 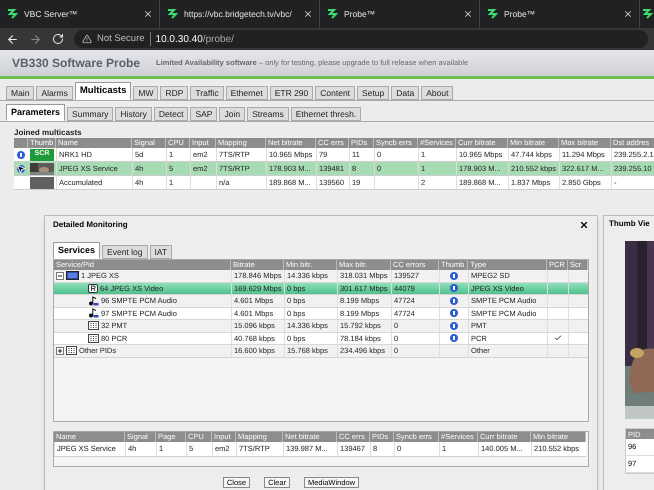 I want to click on column-header, so click(x=21, y=143).